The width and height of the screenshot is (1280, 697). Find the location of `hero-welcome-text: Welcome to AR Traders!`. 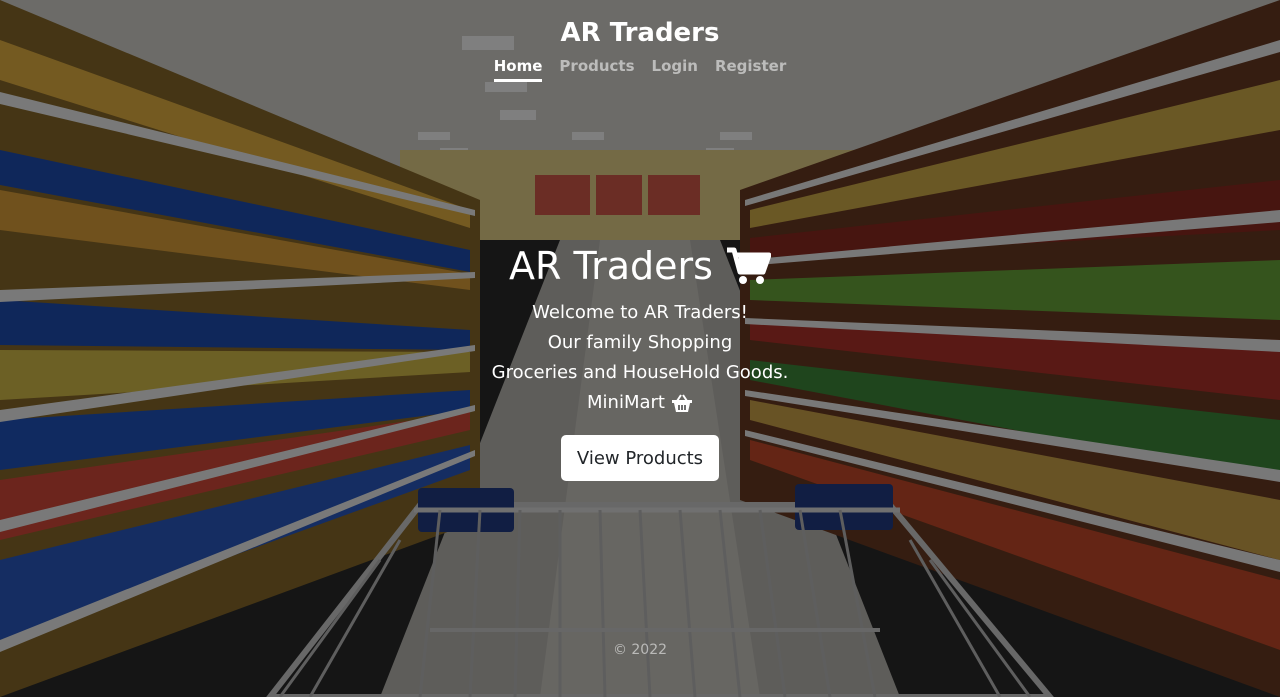

hero-welcome-text: Welcome to AR Traders! is located at coordinates (640, 312).